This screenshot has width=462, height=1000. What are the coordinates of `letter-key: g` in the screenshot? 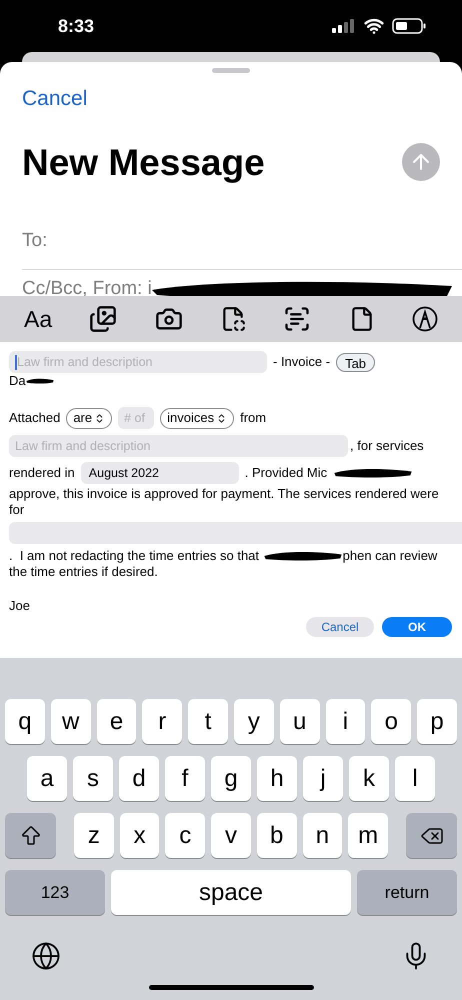 It's located at (231, 778).